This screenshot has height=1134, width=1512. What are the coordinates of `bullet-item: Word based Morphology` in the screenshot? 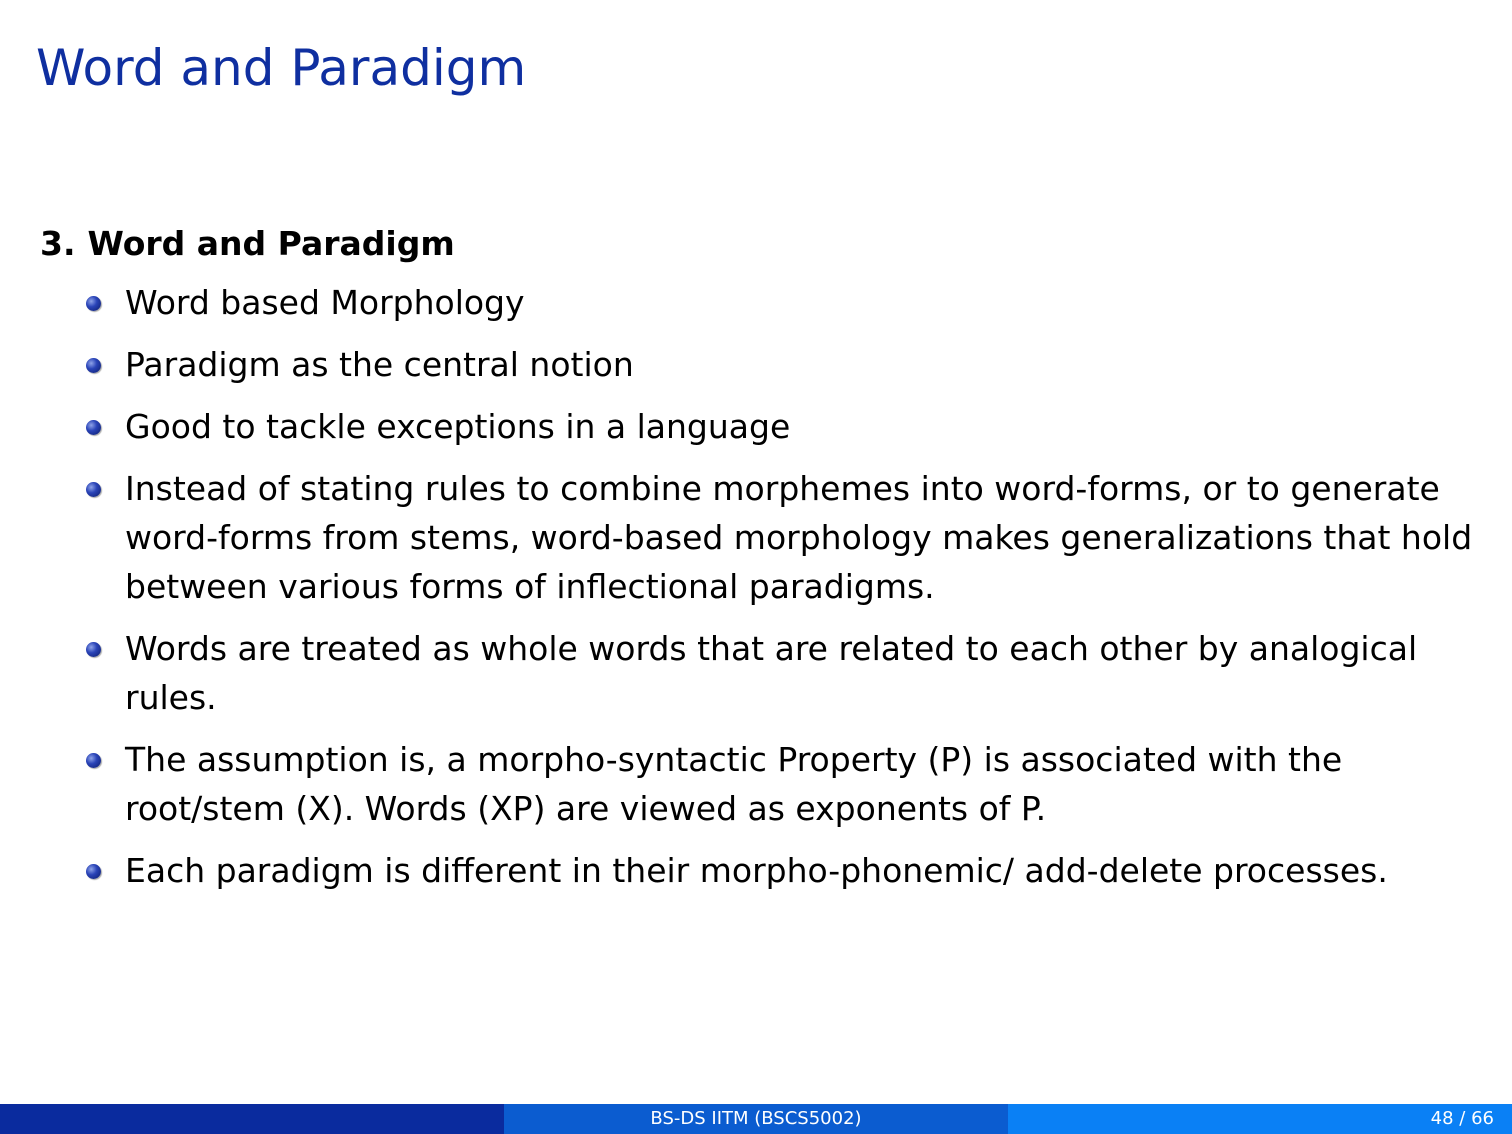 It's located at (783, 302).